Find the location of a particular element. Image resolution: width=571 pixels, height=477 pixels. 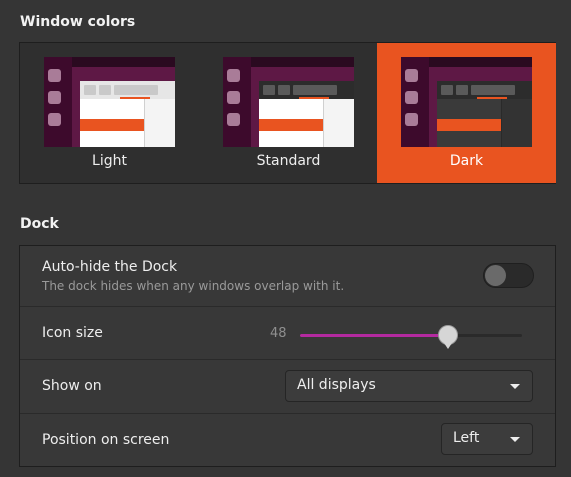

icon-size-slider is located at coordinates (411, 337).